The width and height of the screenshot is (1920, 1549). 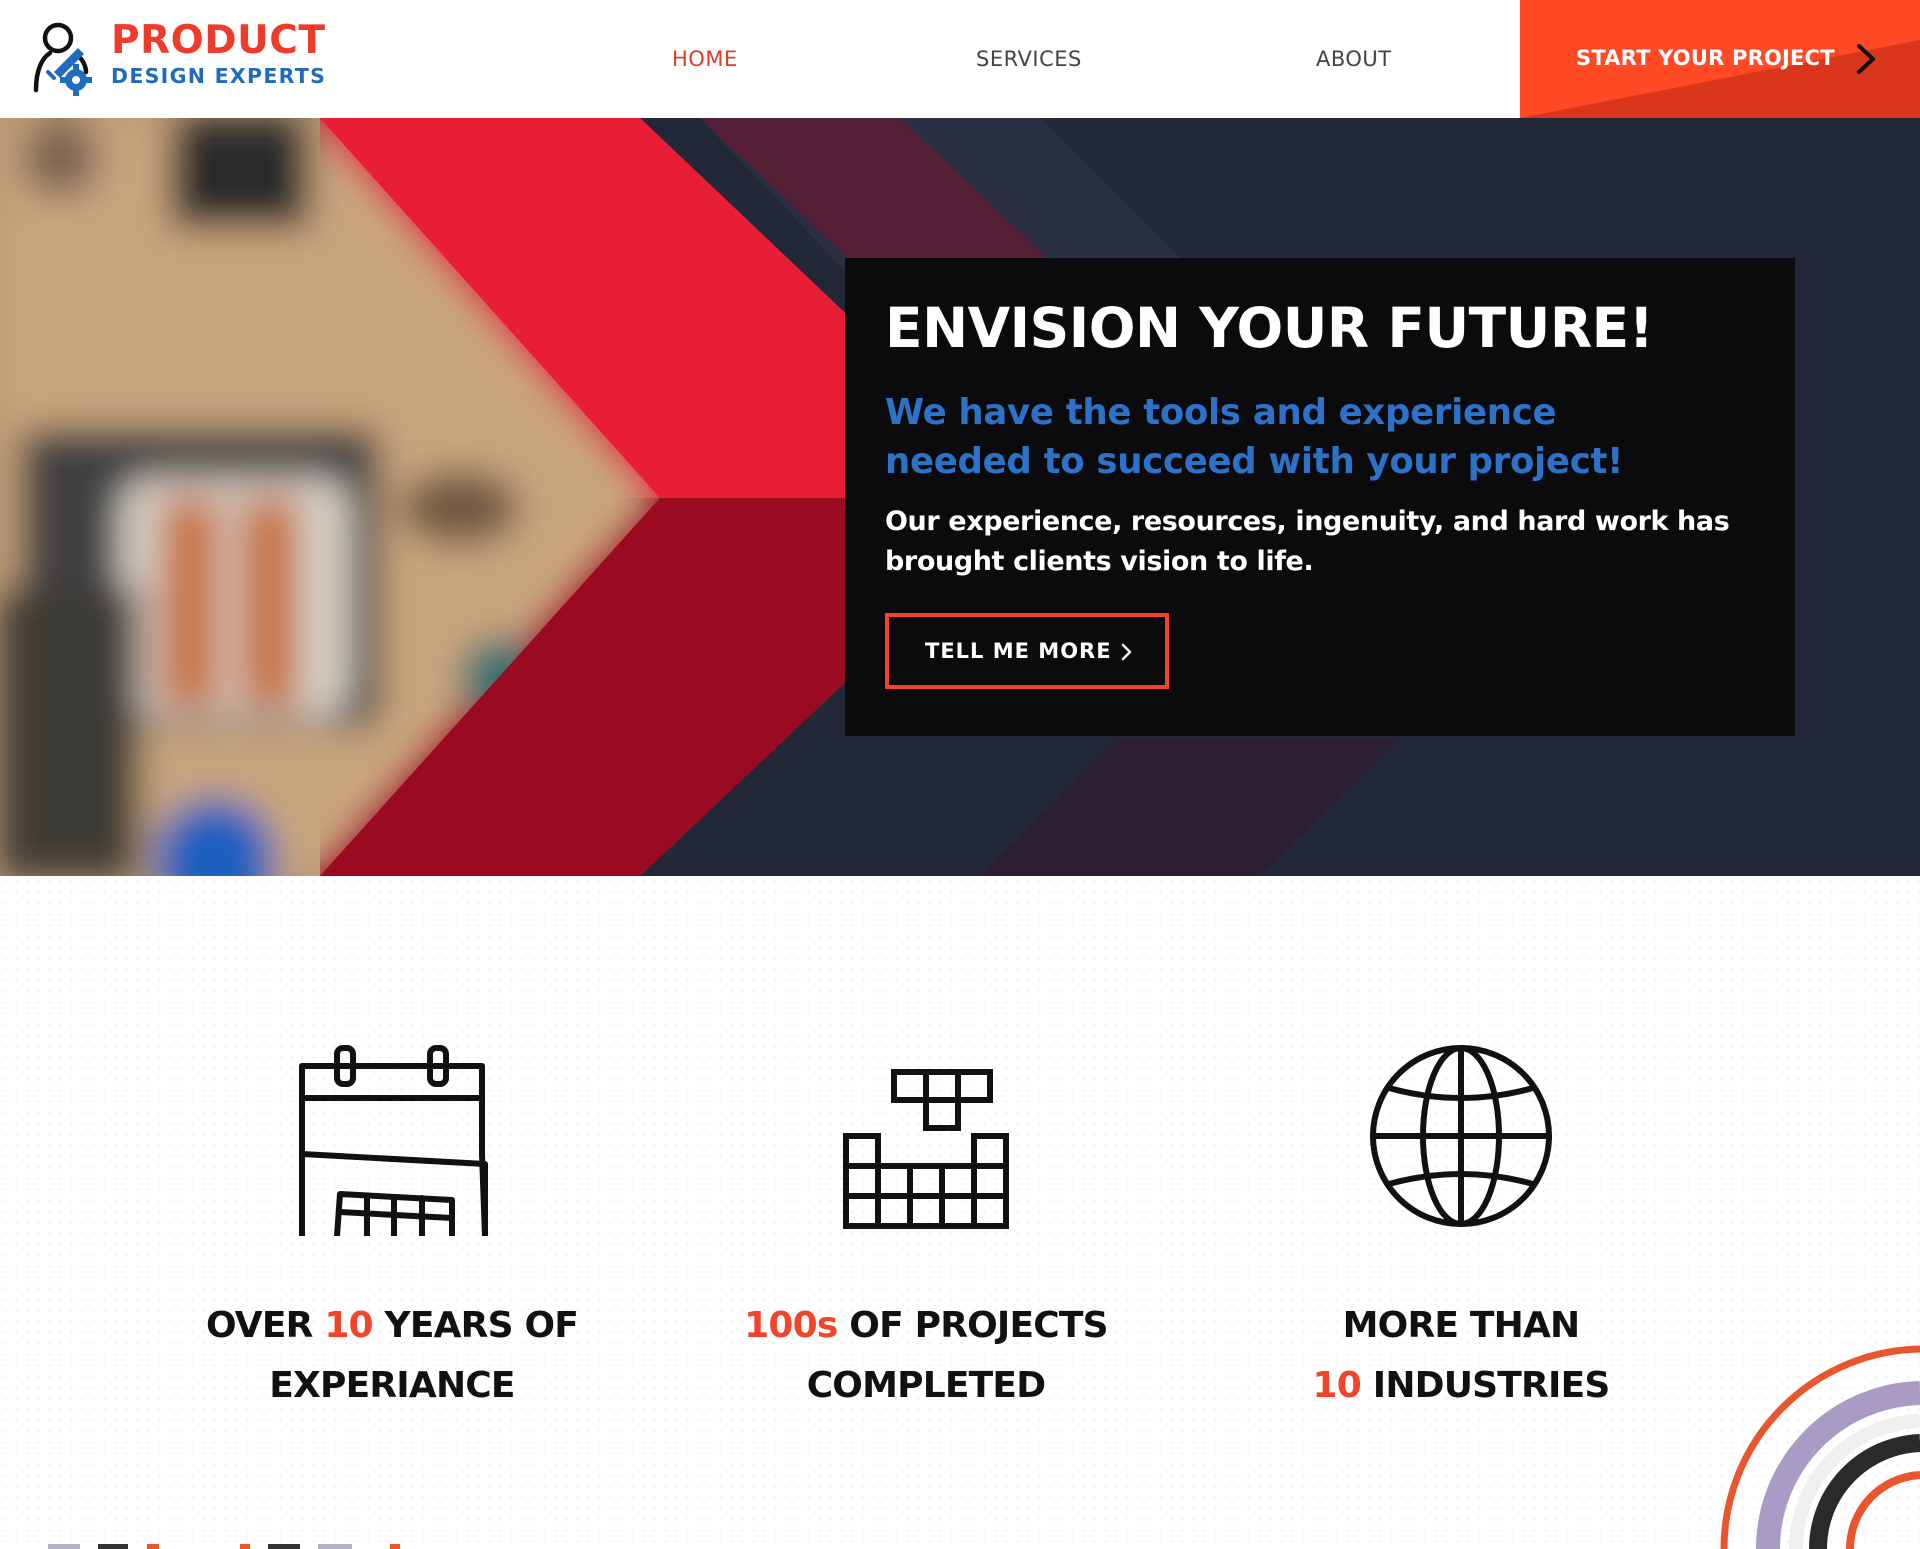 What do you see at coordinates (926, 1385) in the screenshot?
I see `stat-projects-line2: COMPLETED` at bounding box center [926, 1385].